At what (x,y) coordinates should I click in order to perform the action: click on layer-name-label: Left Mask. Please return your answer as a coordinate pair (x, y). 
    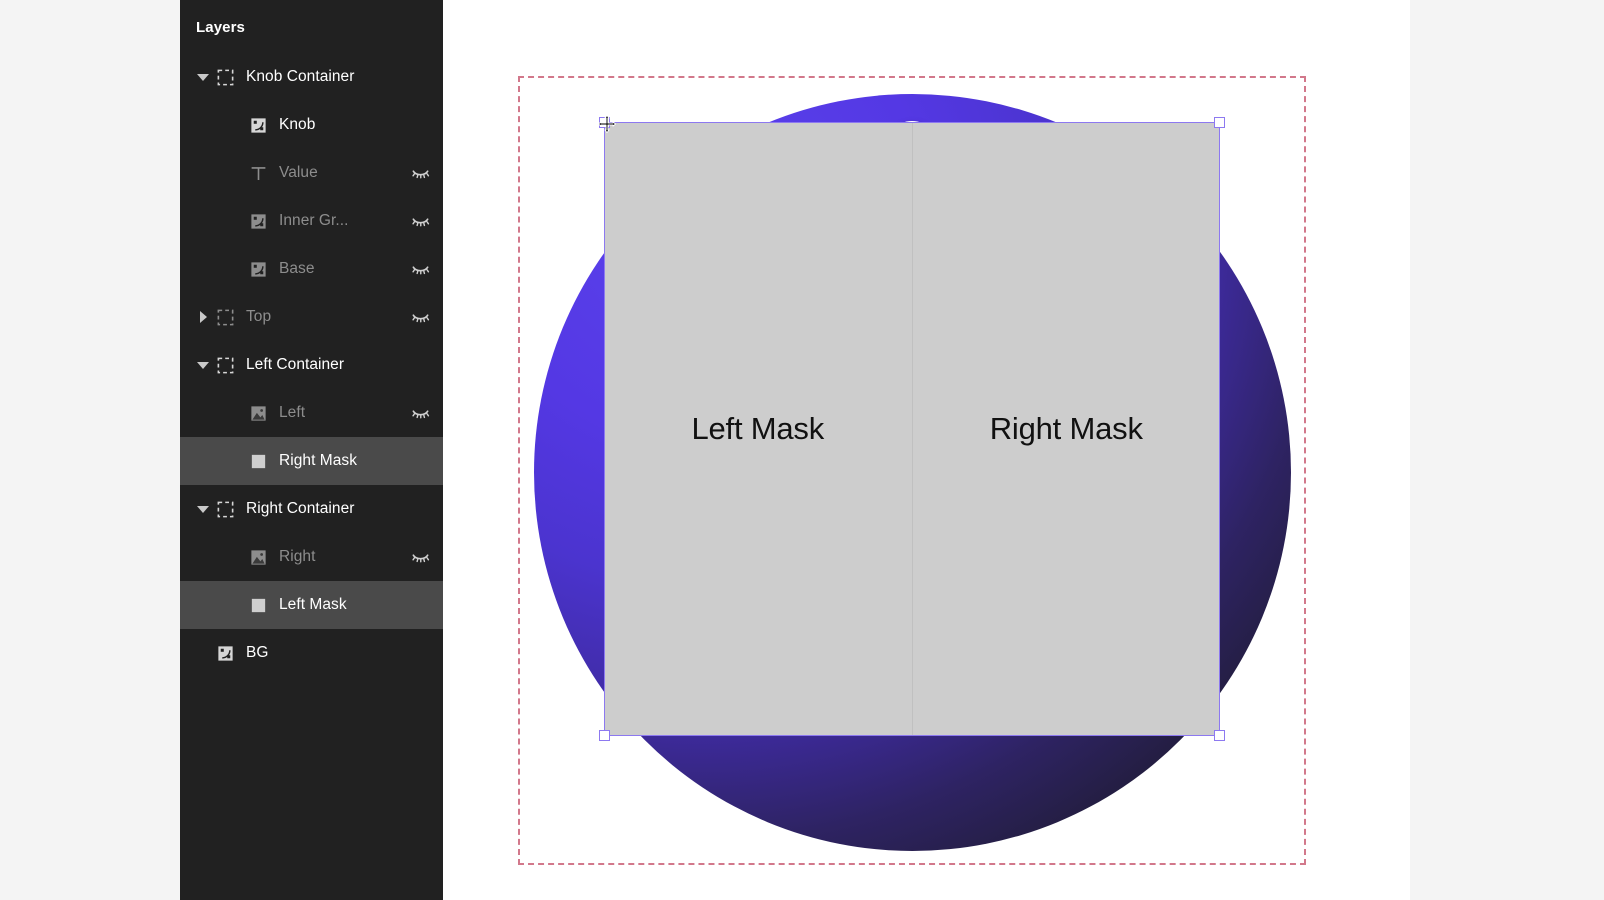
    Looking at the image, I should click on (313, 604).